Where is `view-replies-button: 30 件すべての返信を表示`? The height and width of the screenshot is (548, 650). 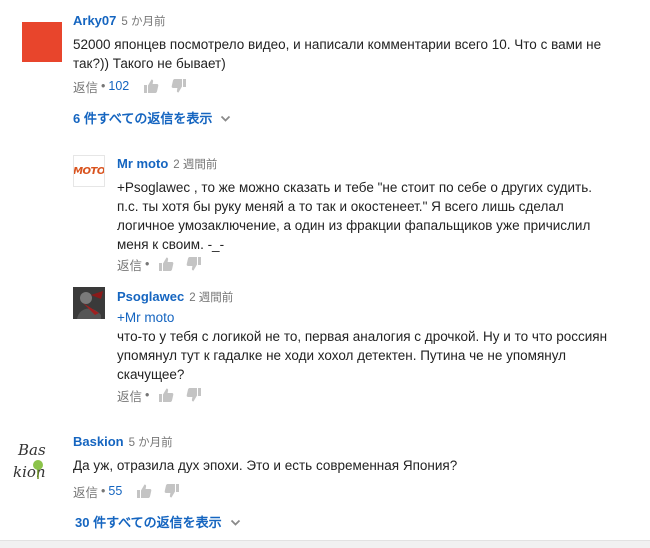
view-replies-button: 30 件すべての返信を表示 is located at coordinates (158, 521).